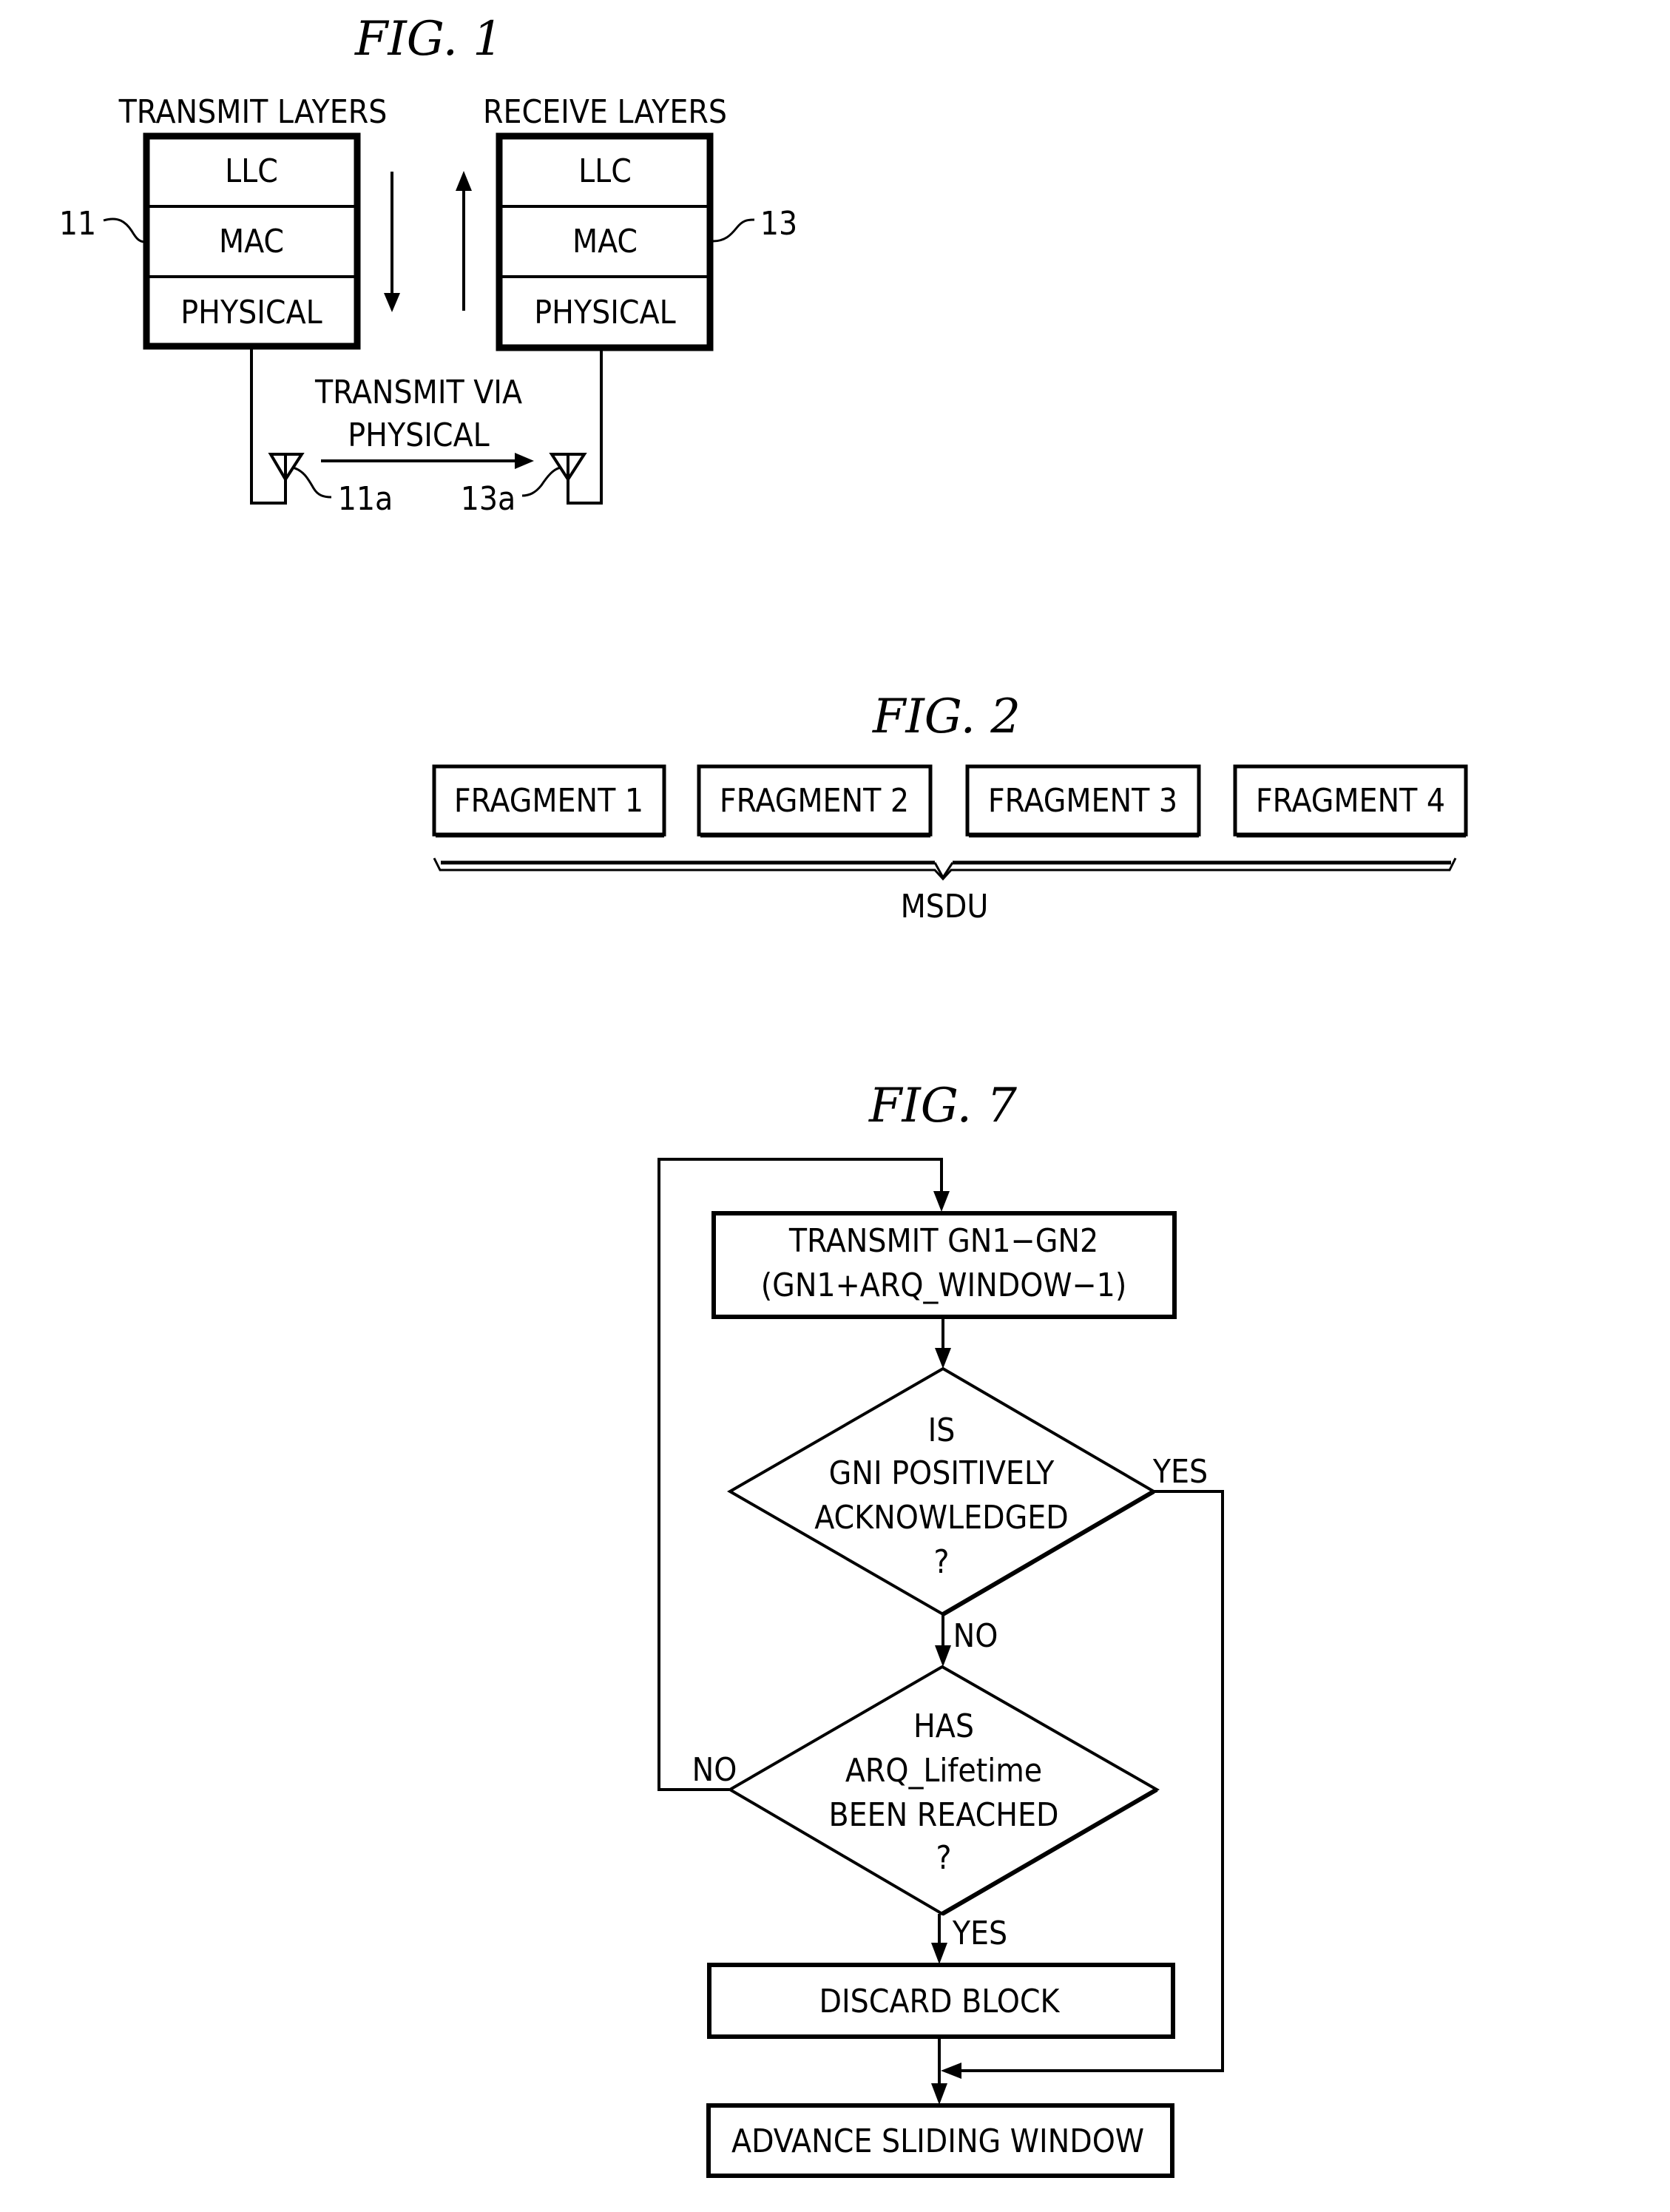  I want to click on transmit-wire, so click(268, 427).